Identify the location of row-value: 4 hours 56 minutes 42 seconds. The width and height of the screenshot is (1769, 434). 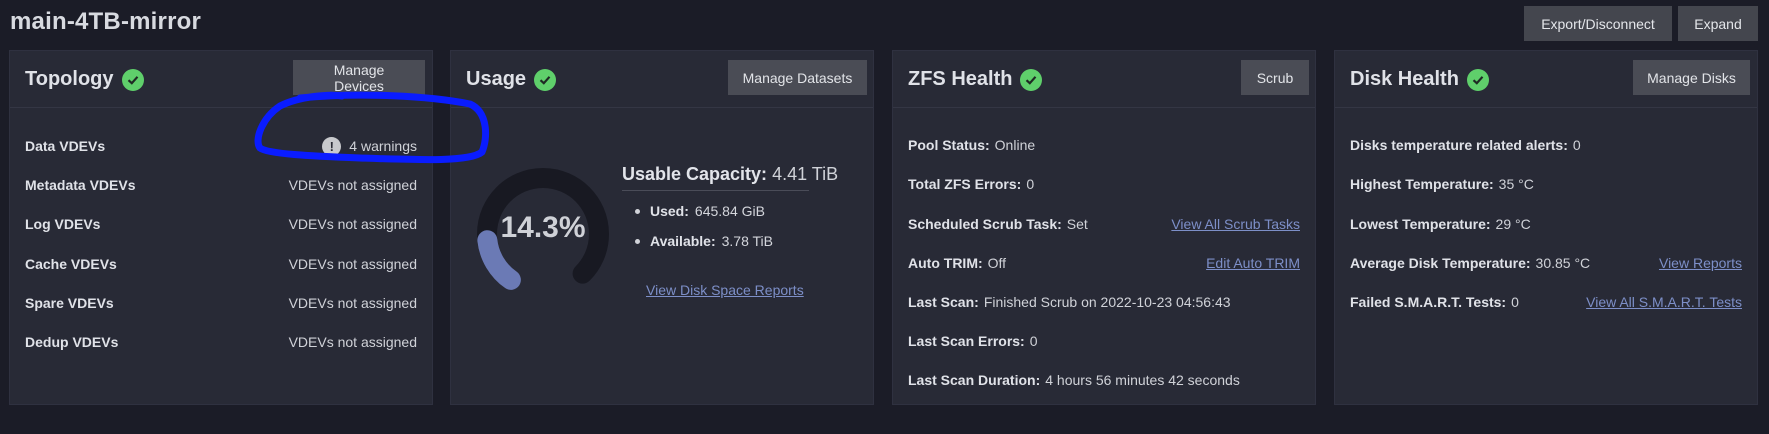
(1142, 380).